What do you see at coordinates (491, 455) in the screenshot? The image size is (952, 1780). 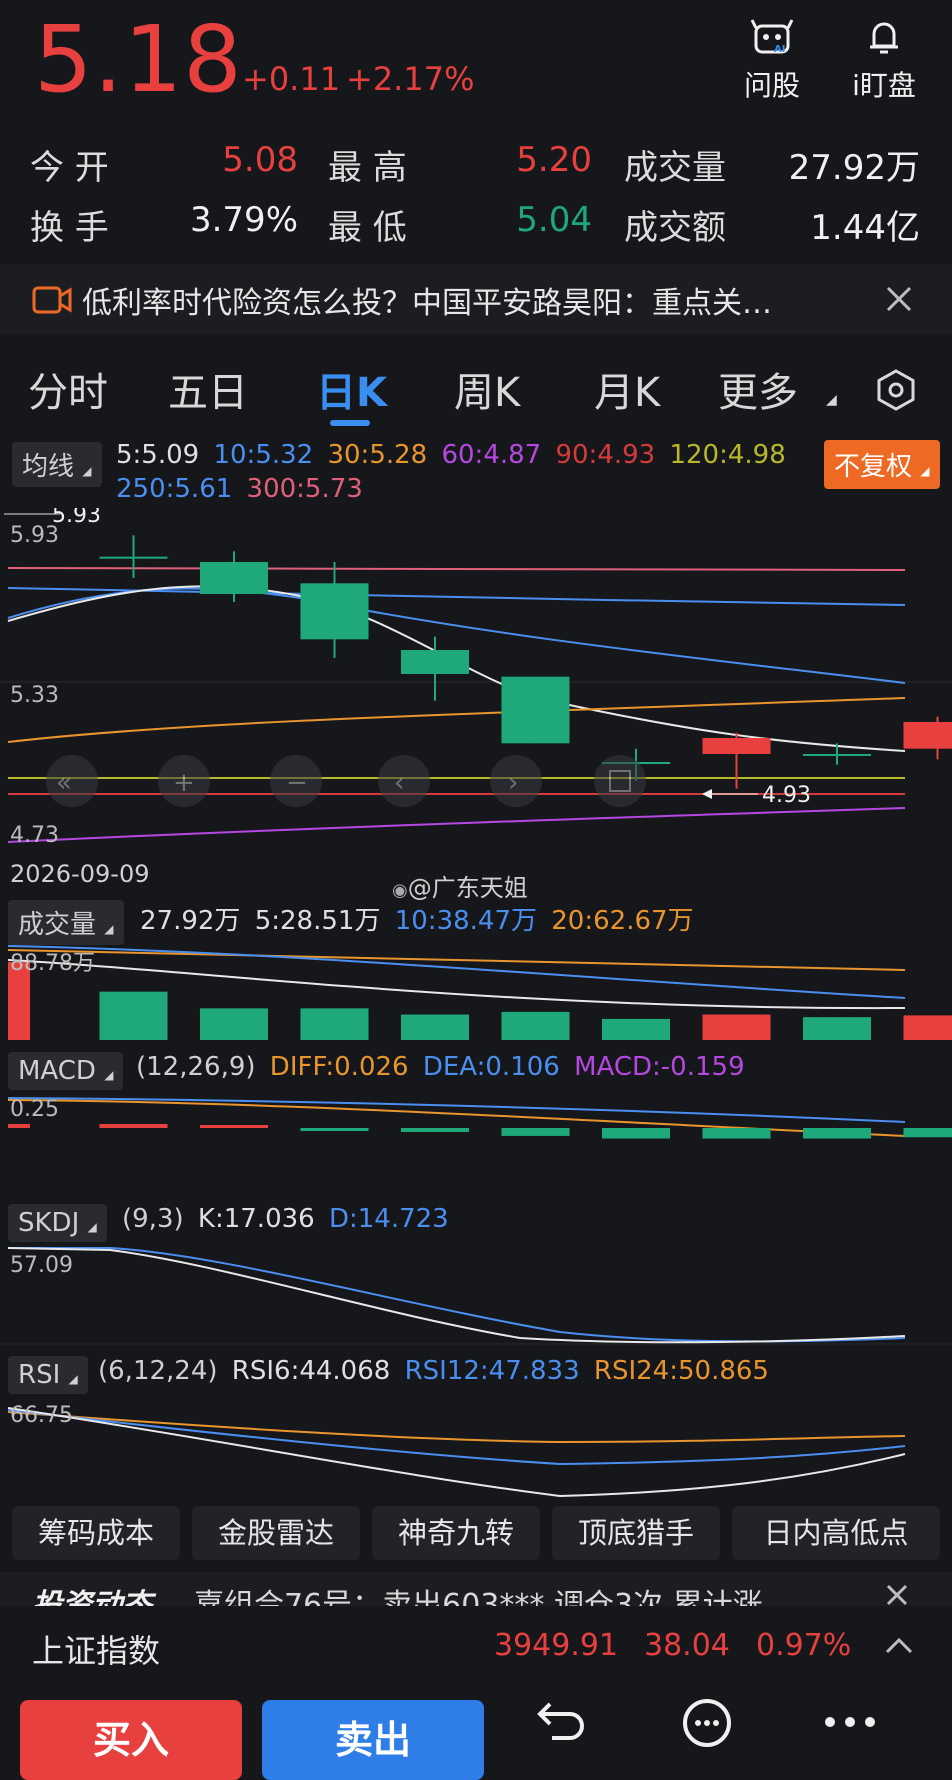 I see `ma60-value: 60:4.87` at bounding box center [491, 455].